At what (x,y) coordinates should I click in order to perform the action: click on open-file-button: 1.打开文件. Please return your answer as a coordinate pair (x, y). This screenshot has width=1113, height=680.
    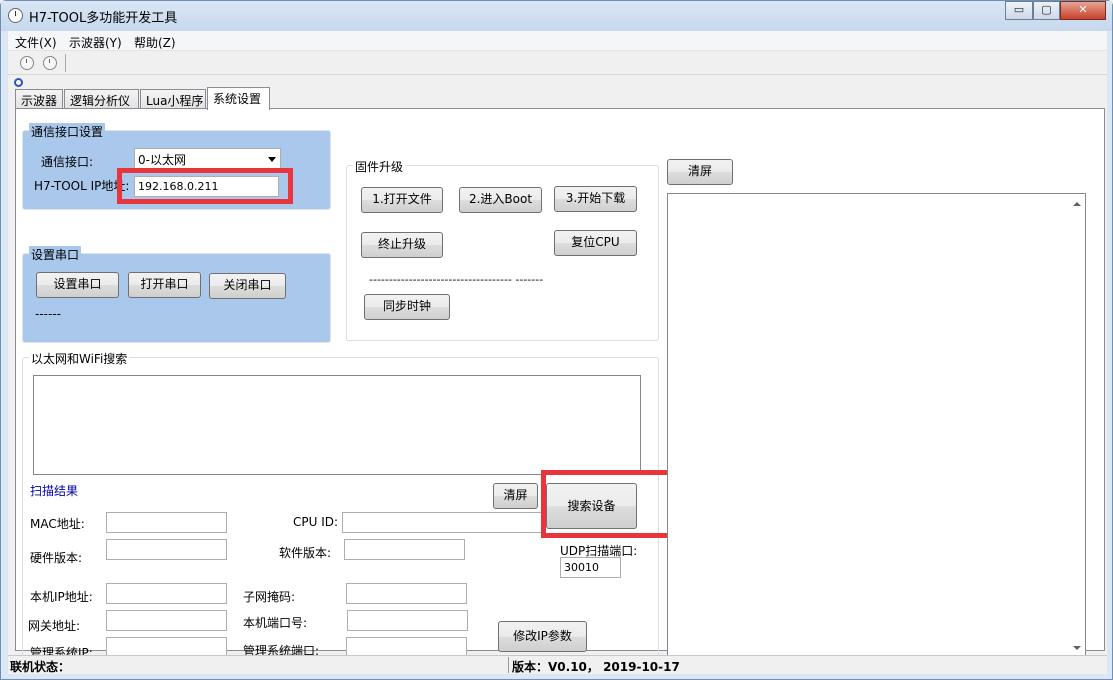
    Looking at the image, I should click on (402, 200).